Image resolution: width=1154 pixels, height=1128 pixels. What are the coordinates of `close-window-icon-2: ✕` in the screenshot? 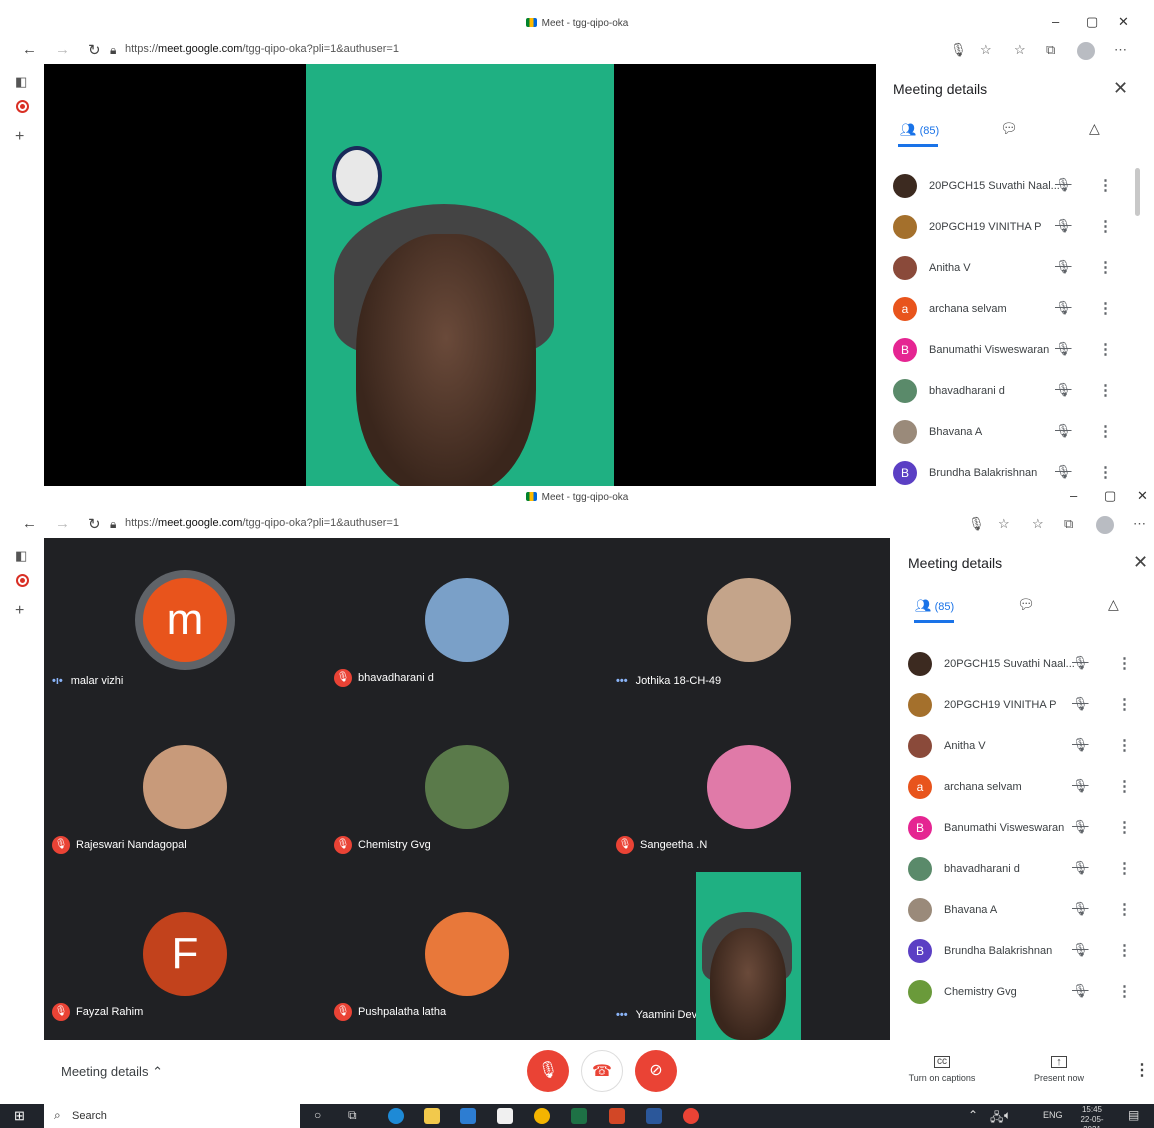 It's located at (1142, 496).